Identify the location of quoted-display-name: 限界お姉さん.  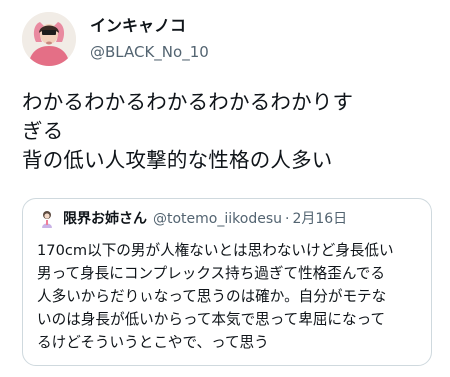
(105, 219).